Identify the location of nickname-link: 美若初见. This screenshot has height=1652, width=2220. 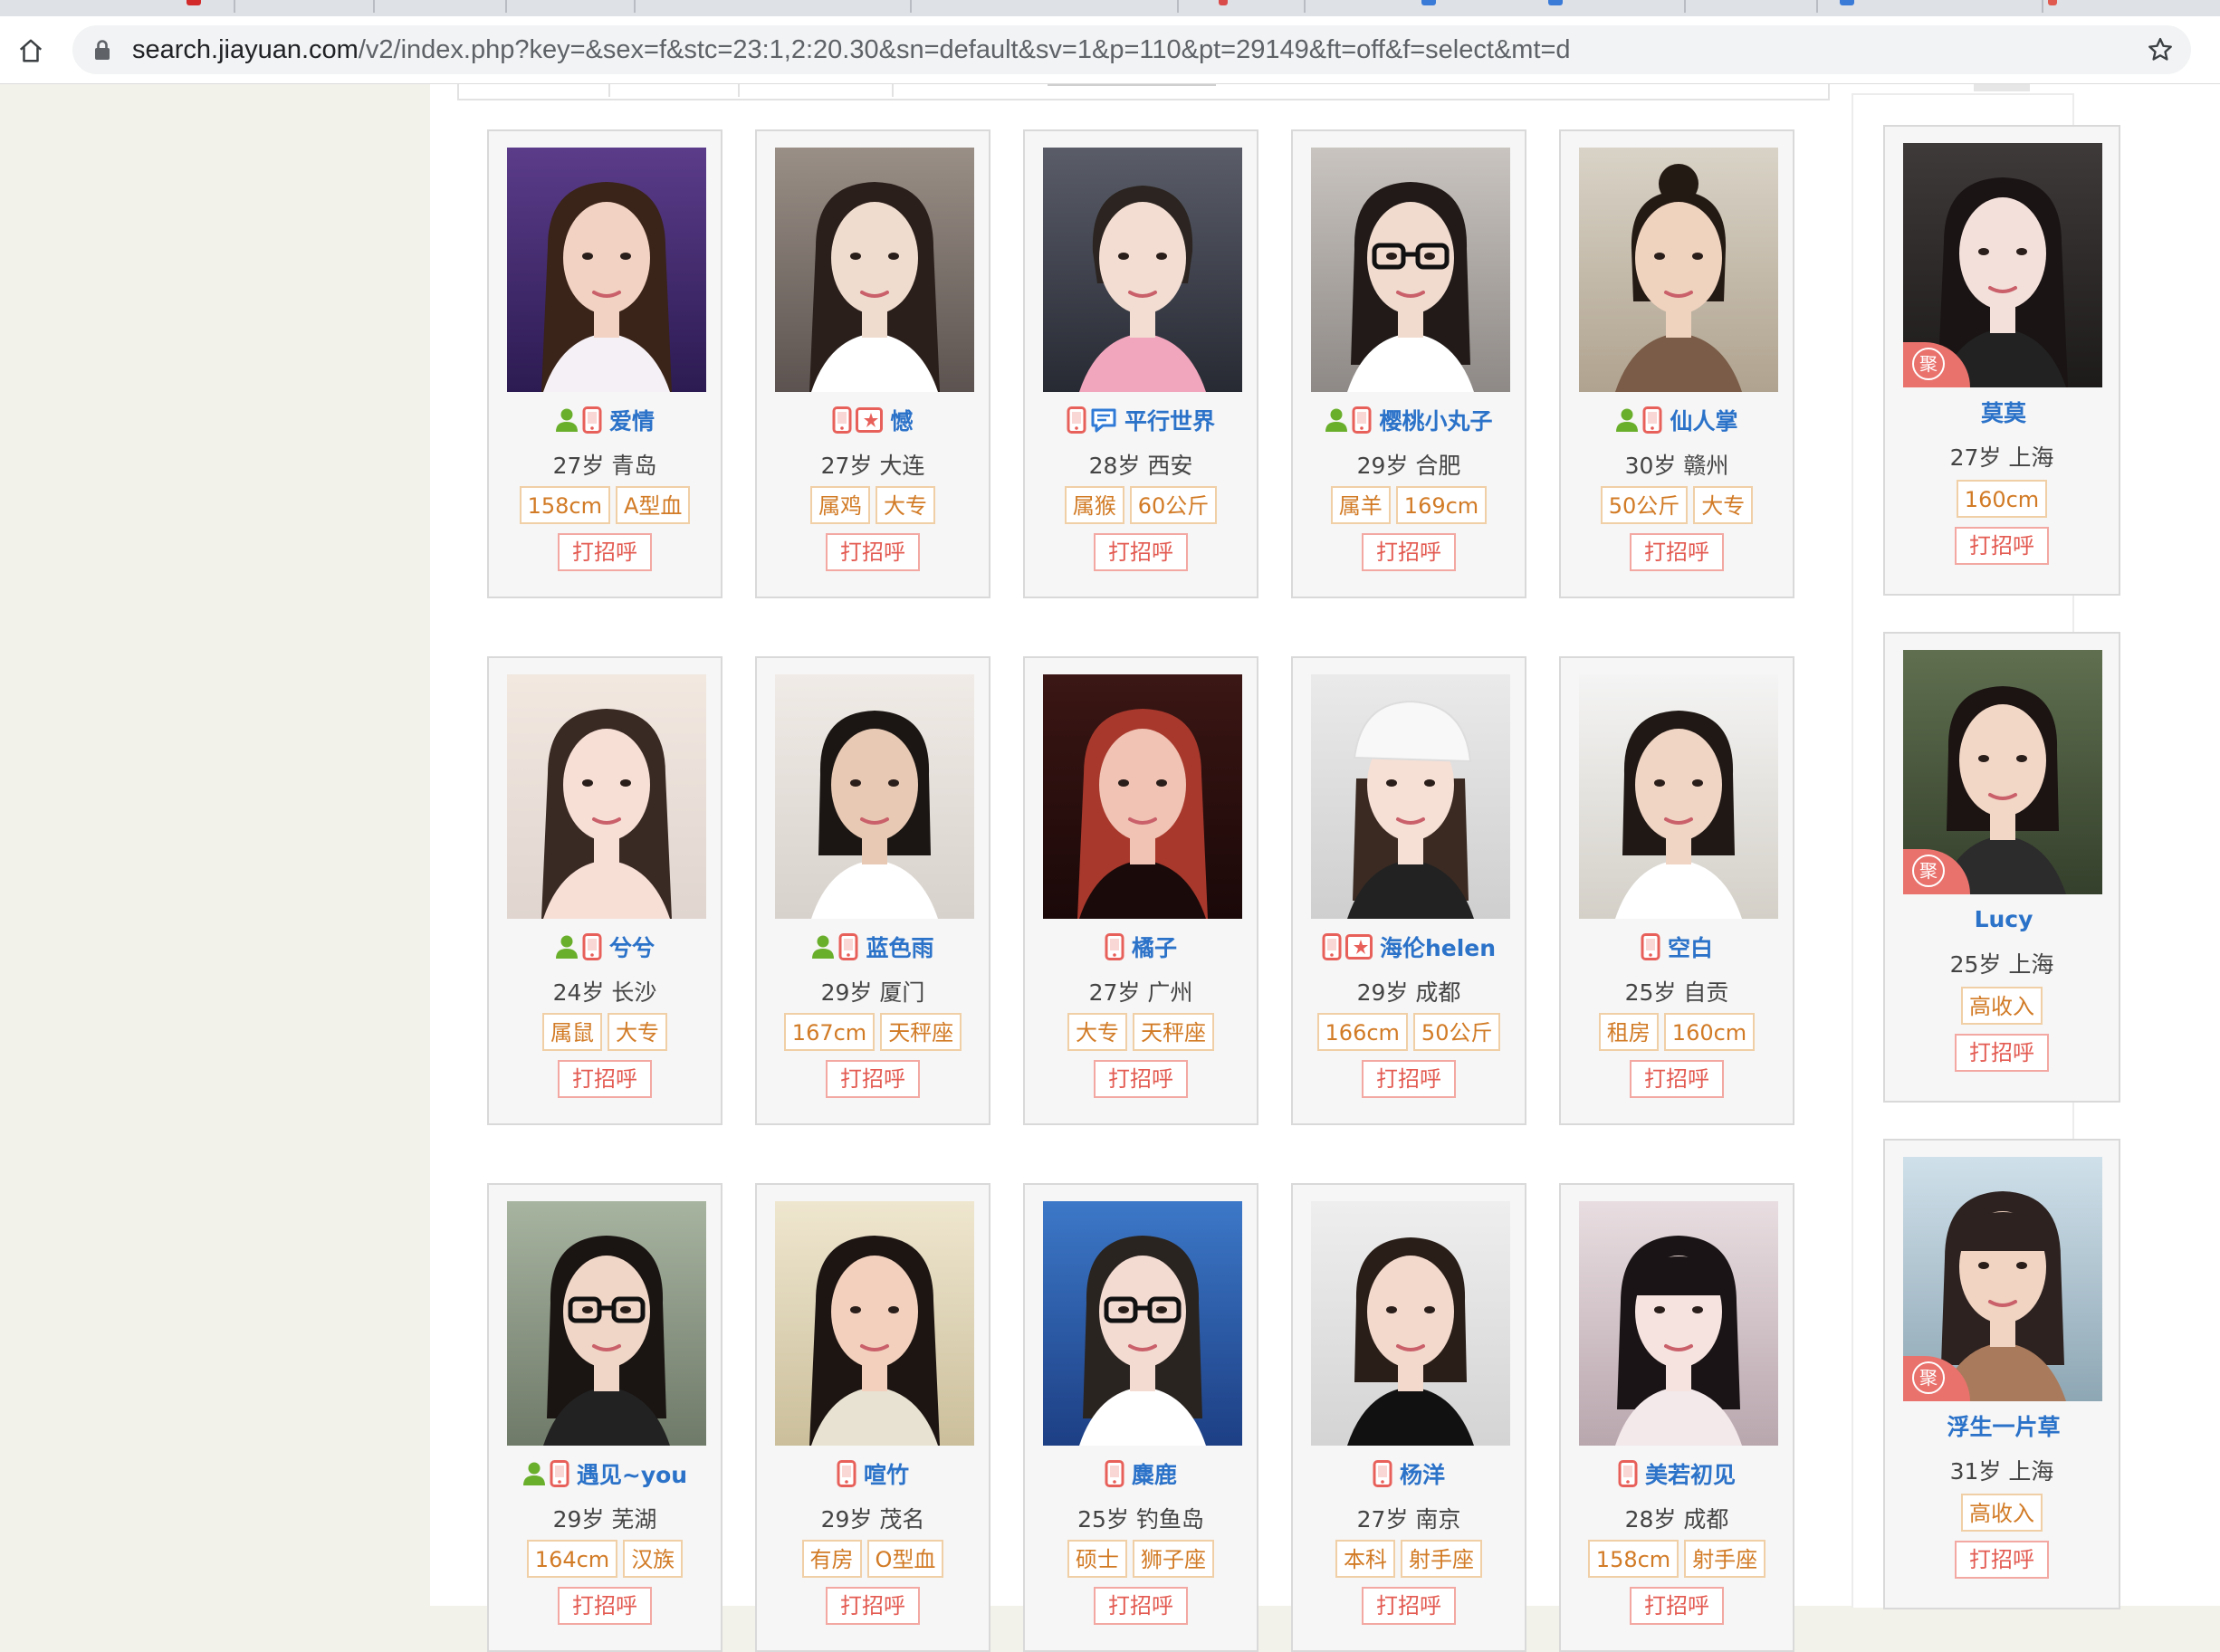
(1690, 1473).